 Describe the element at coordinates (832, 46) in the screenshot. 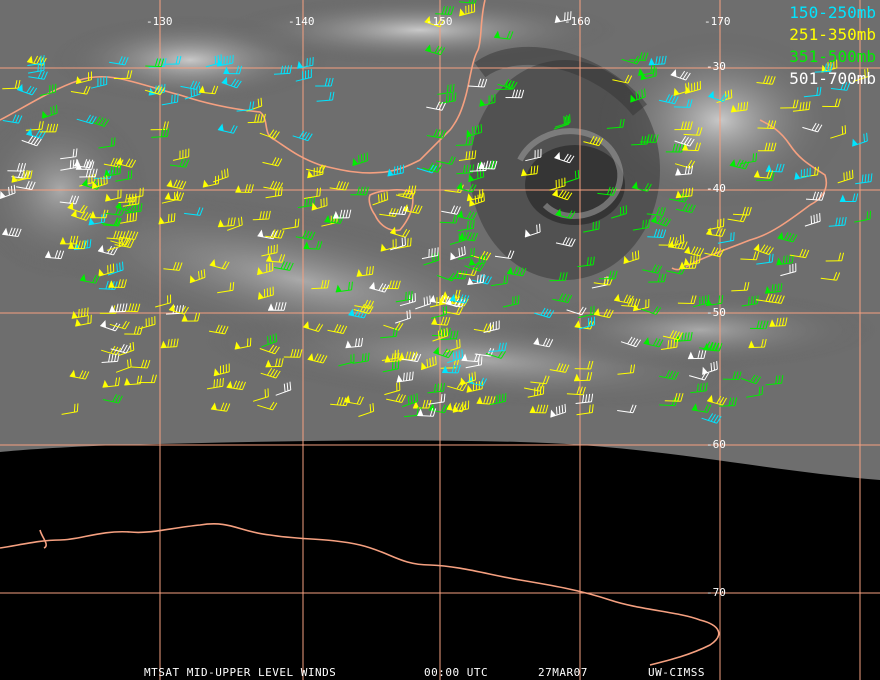

I see `pressure-legend: 150-250mb 251-350mb 351-500mb 501-700mb` at that location.